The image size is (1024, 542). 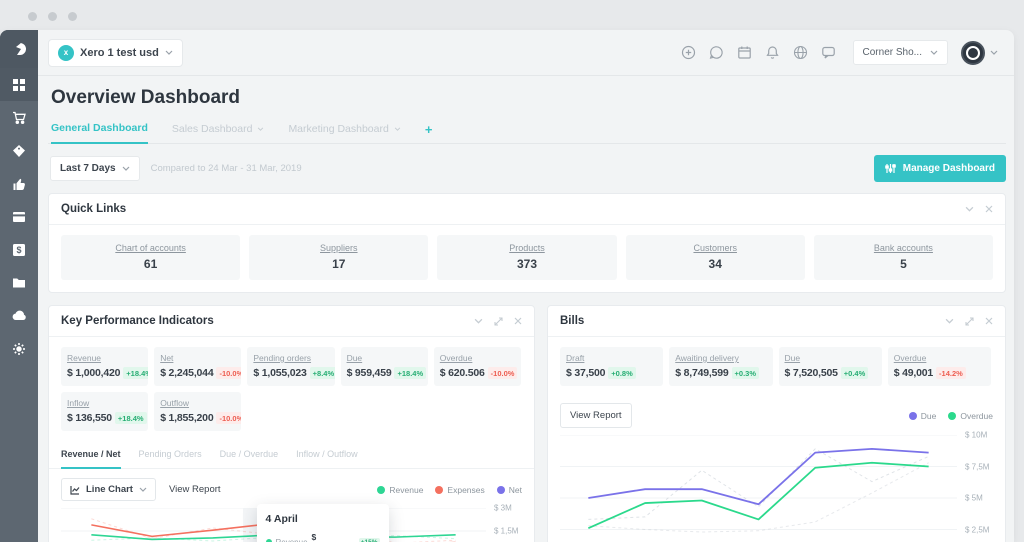 I want to click on bills-legend: Due Overdue, so click(x=950, y=416).